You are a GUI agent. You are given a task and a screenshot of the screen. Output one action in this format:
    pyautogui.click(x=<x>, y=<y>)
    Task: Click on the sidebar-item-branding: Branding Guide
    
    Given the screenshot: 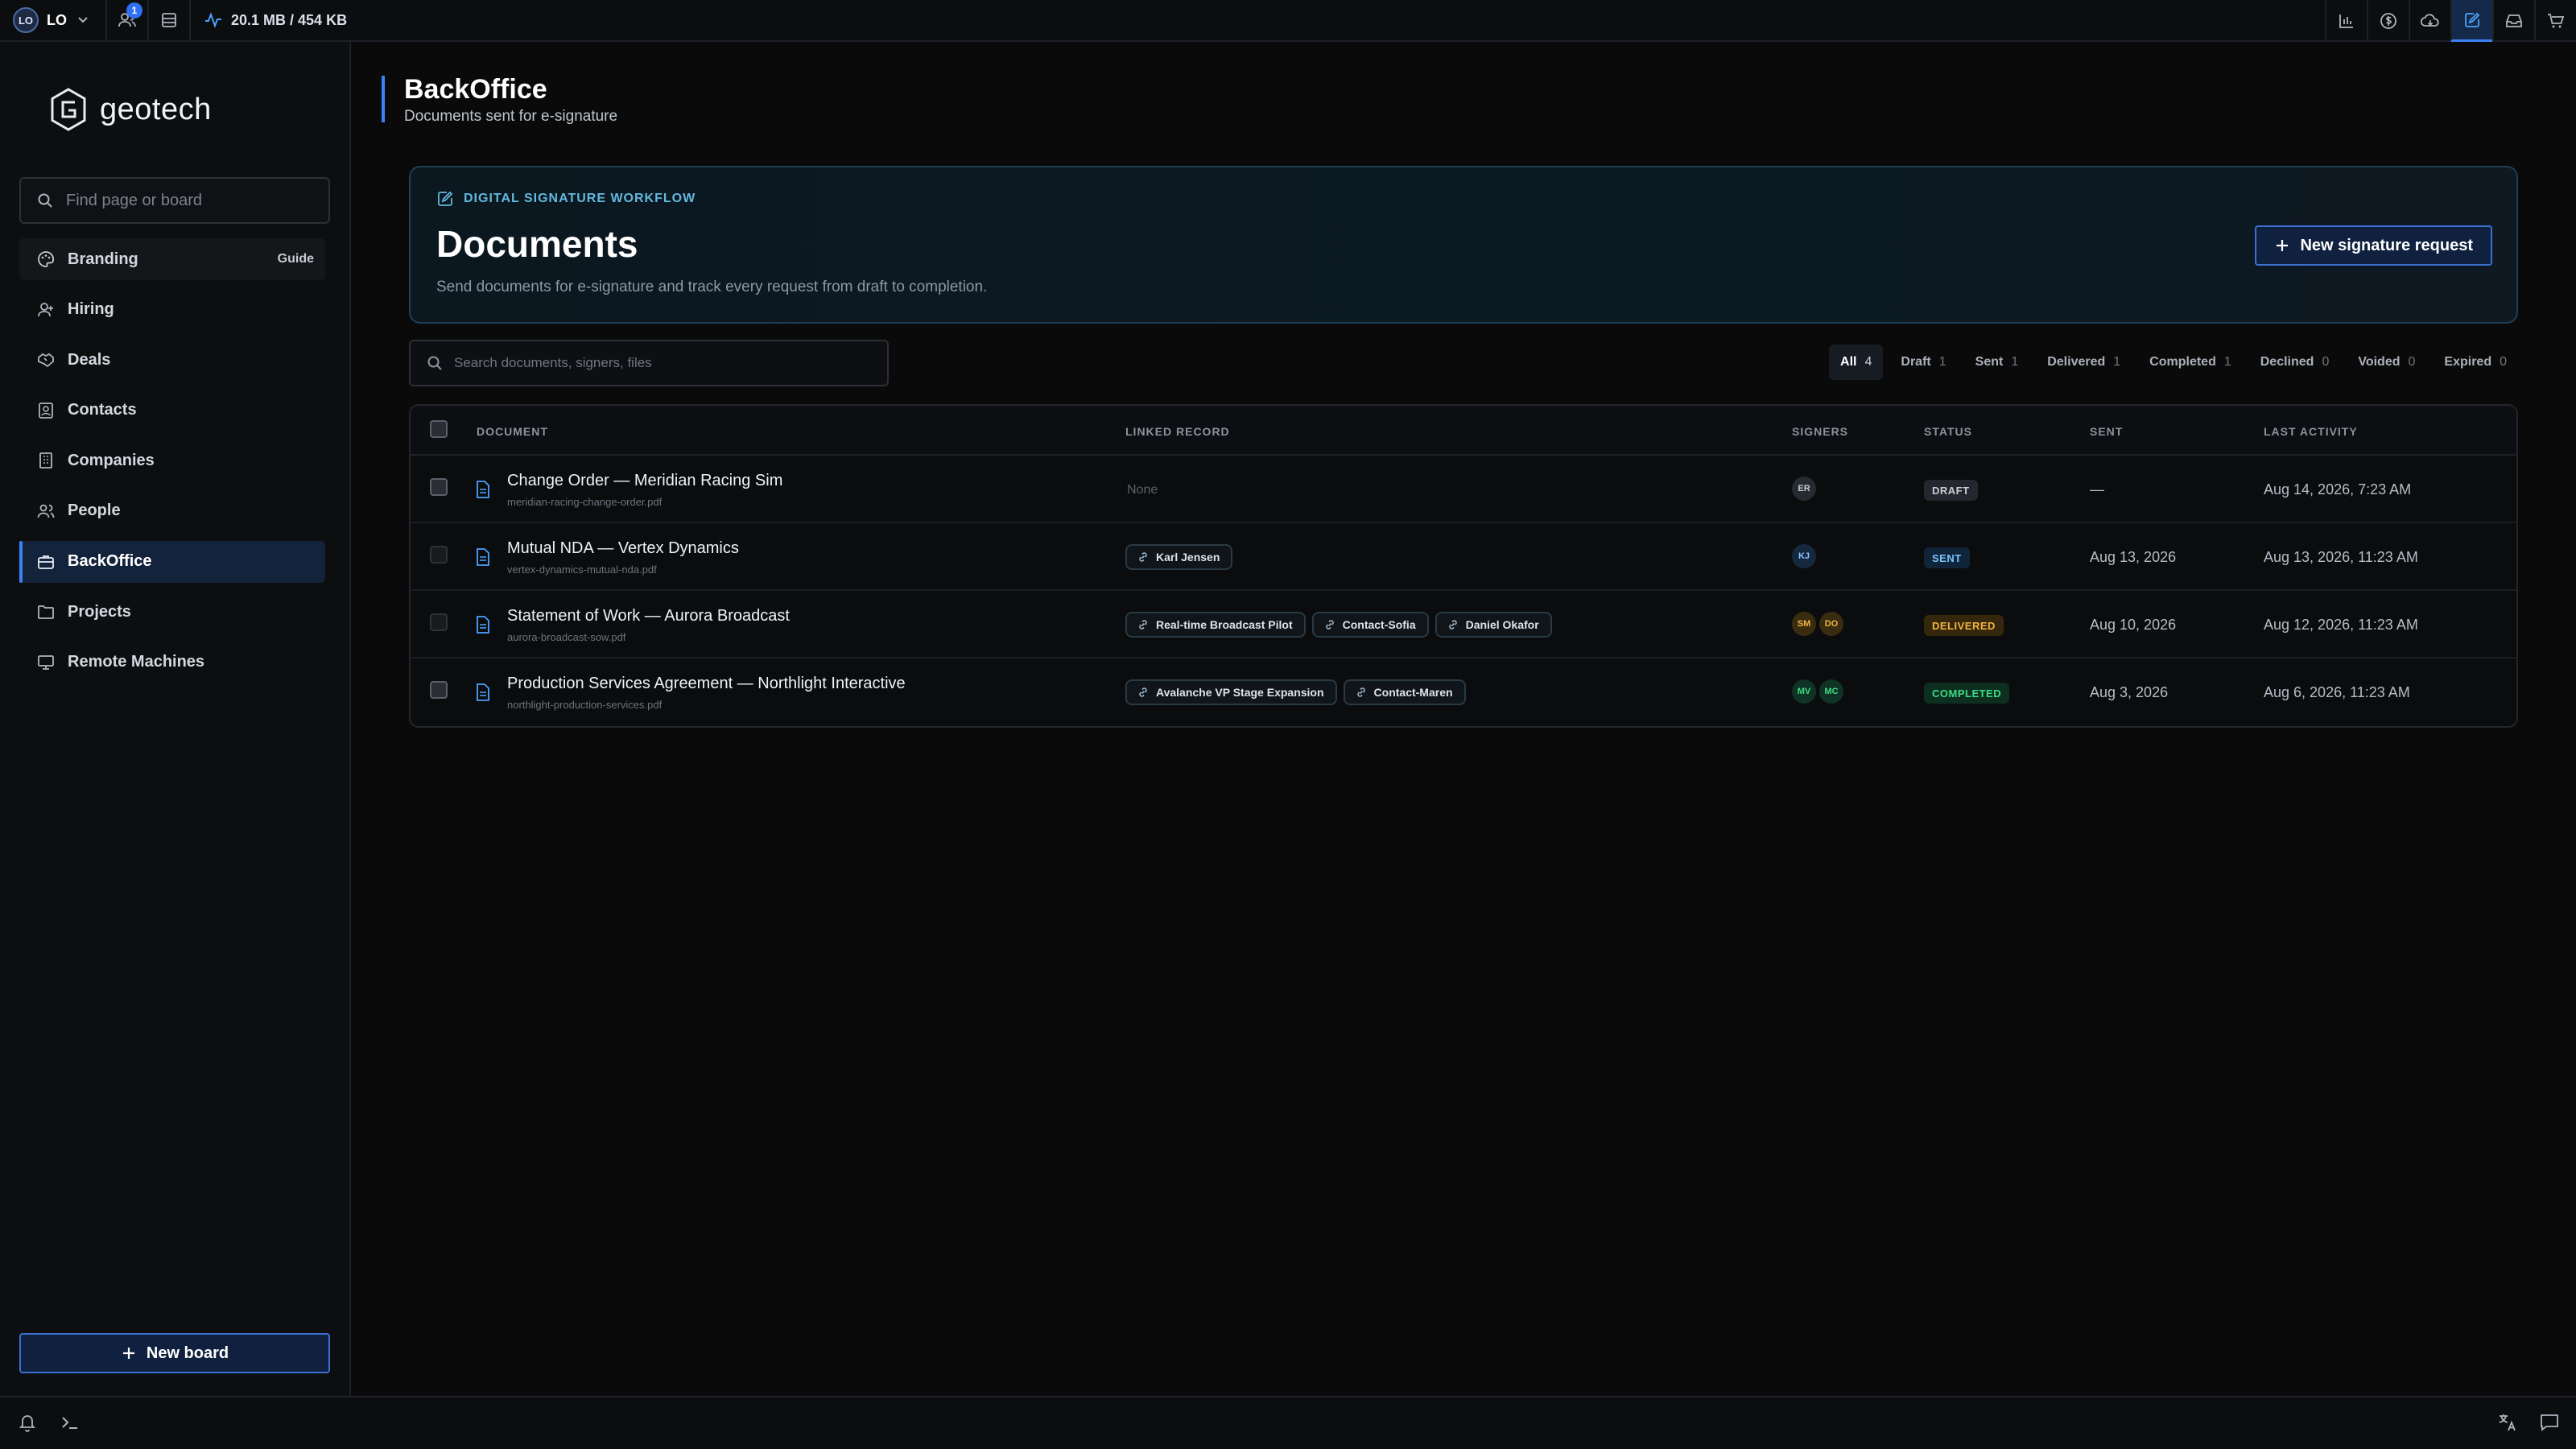 What is the action you would take?
    pyautogui.click(x=172, y=259)
    